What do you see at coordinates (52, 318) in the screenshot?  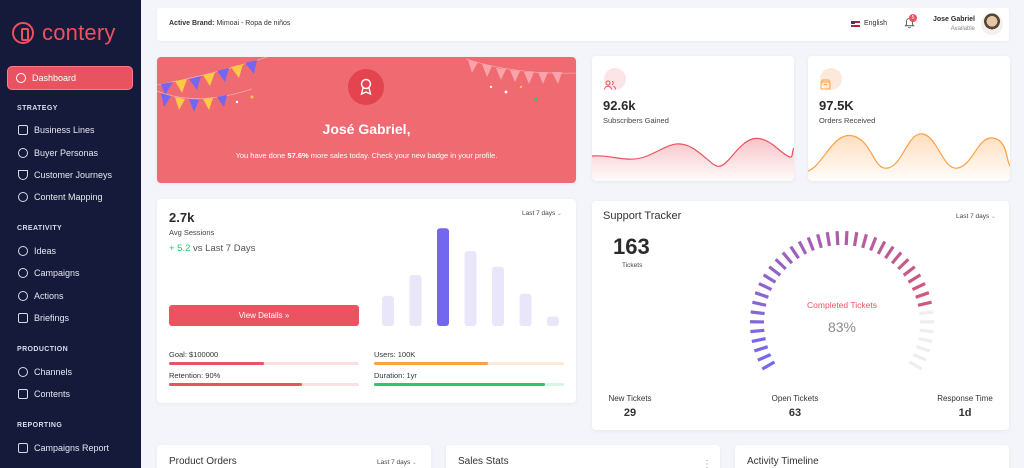 I see `sidebar-item-label: Briefings` at bounding box center [52, 318].